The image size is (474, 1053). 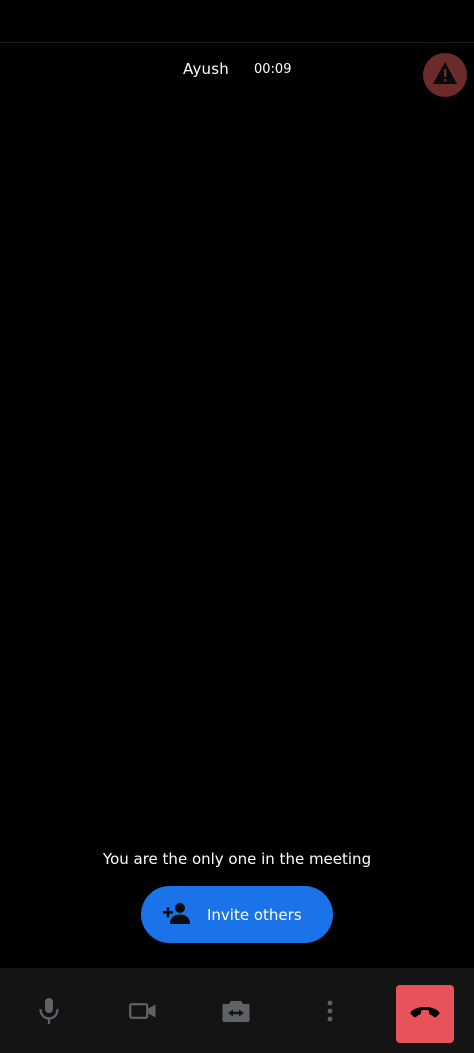 I want to click on more-options-icon, so click(x=330, y=1013).